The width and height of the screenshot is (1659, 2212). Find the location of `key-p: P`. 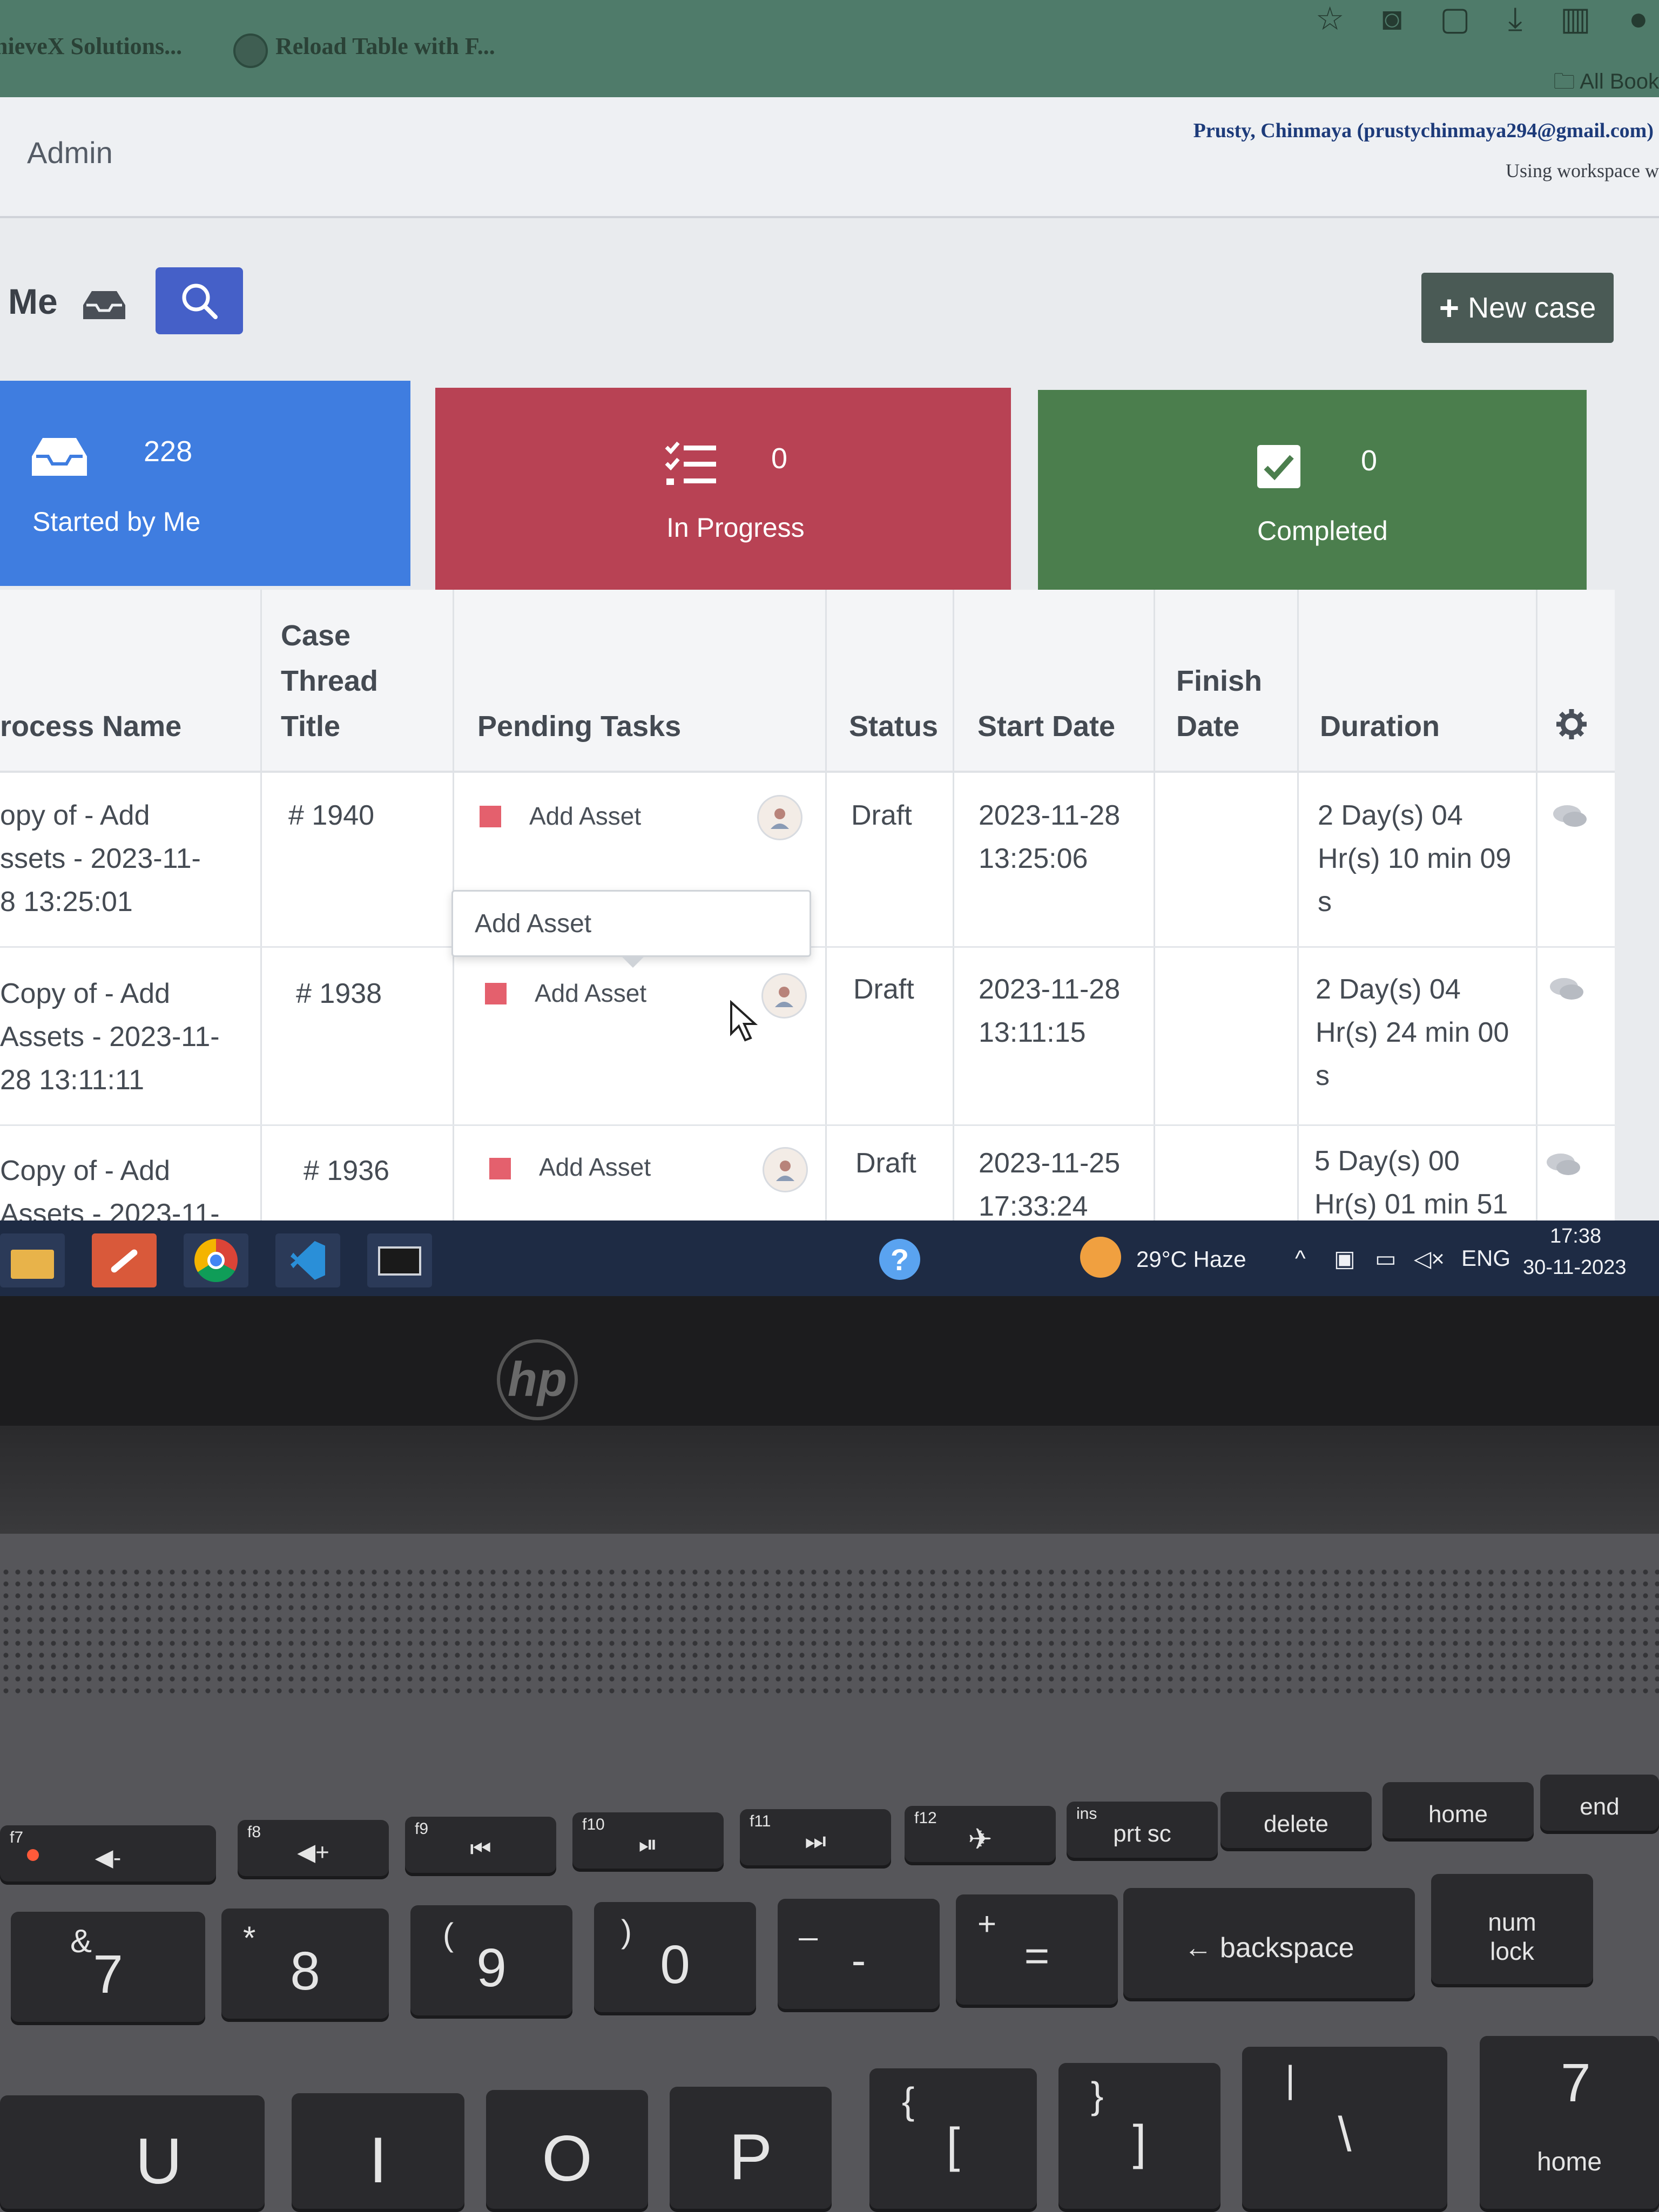

key-p: P is located at coordinates (751, 2149).